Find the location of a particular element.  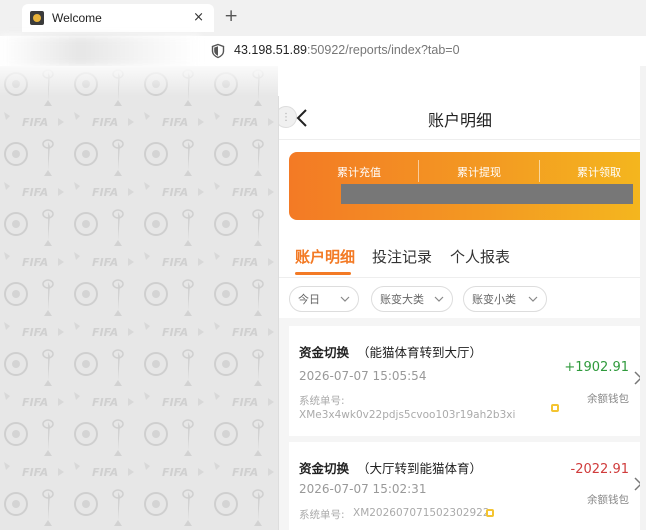

url-text: 43.198.51.89:50922/reports/index?tab=0 is located at coordinates (347, 50).